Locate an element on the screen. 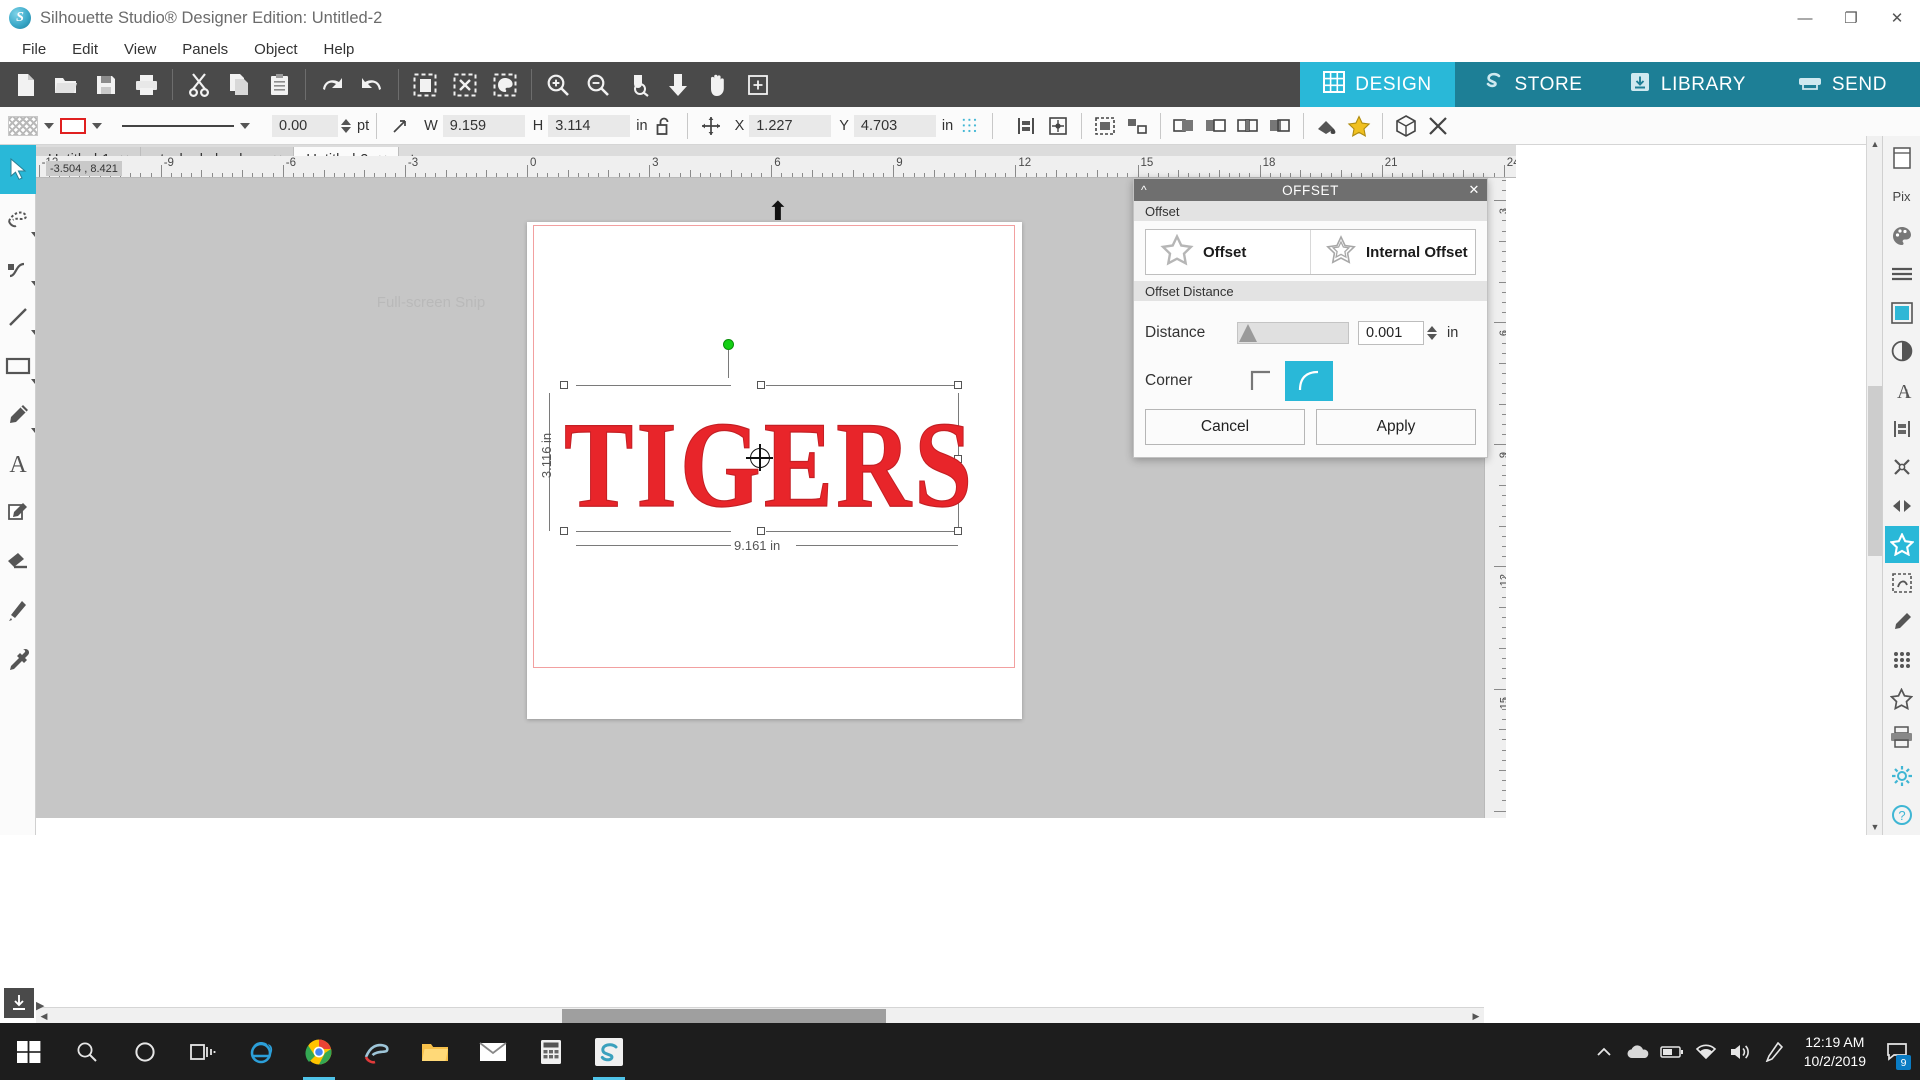 The image size is (1920, 1080). distance-spinner is located at coordinates (1432, 333).